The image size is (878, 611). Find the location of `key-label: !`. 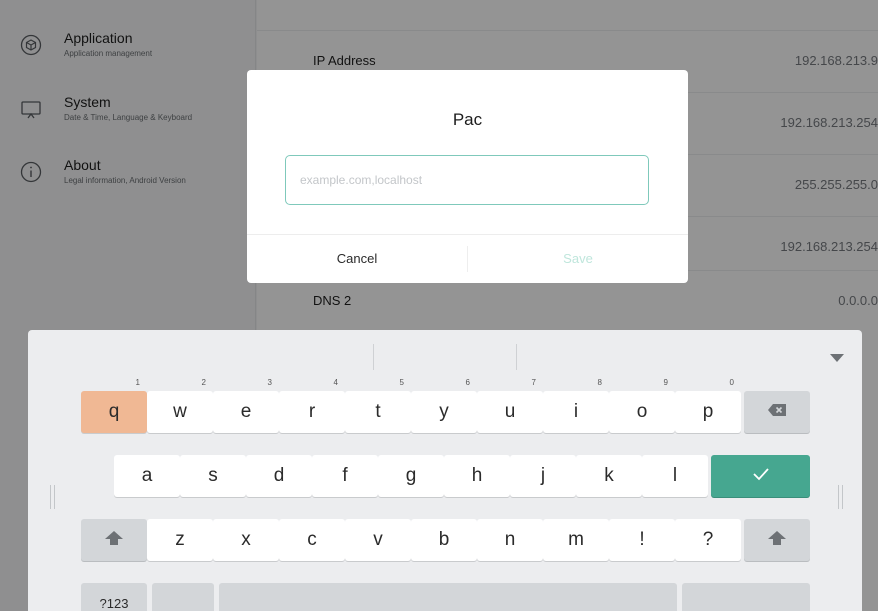

key-label: ! is located at coordinates (642, 539).